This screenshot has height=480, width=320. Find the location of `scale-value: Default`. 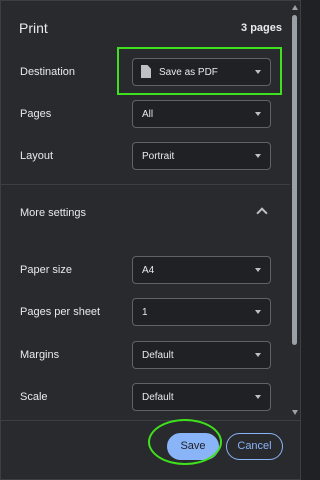

scale-value: Default is located at coordinates (158, 397).